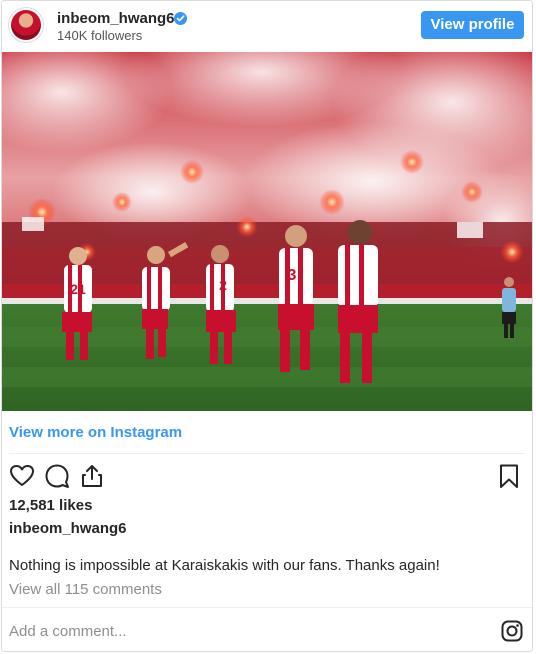 This screenshot has height=654, width=536. Describe the element at coordinates (267, 476) in the screenshot. I see `action-bar` at that location.